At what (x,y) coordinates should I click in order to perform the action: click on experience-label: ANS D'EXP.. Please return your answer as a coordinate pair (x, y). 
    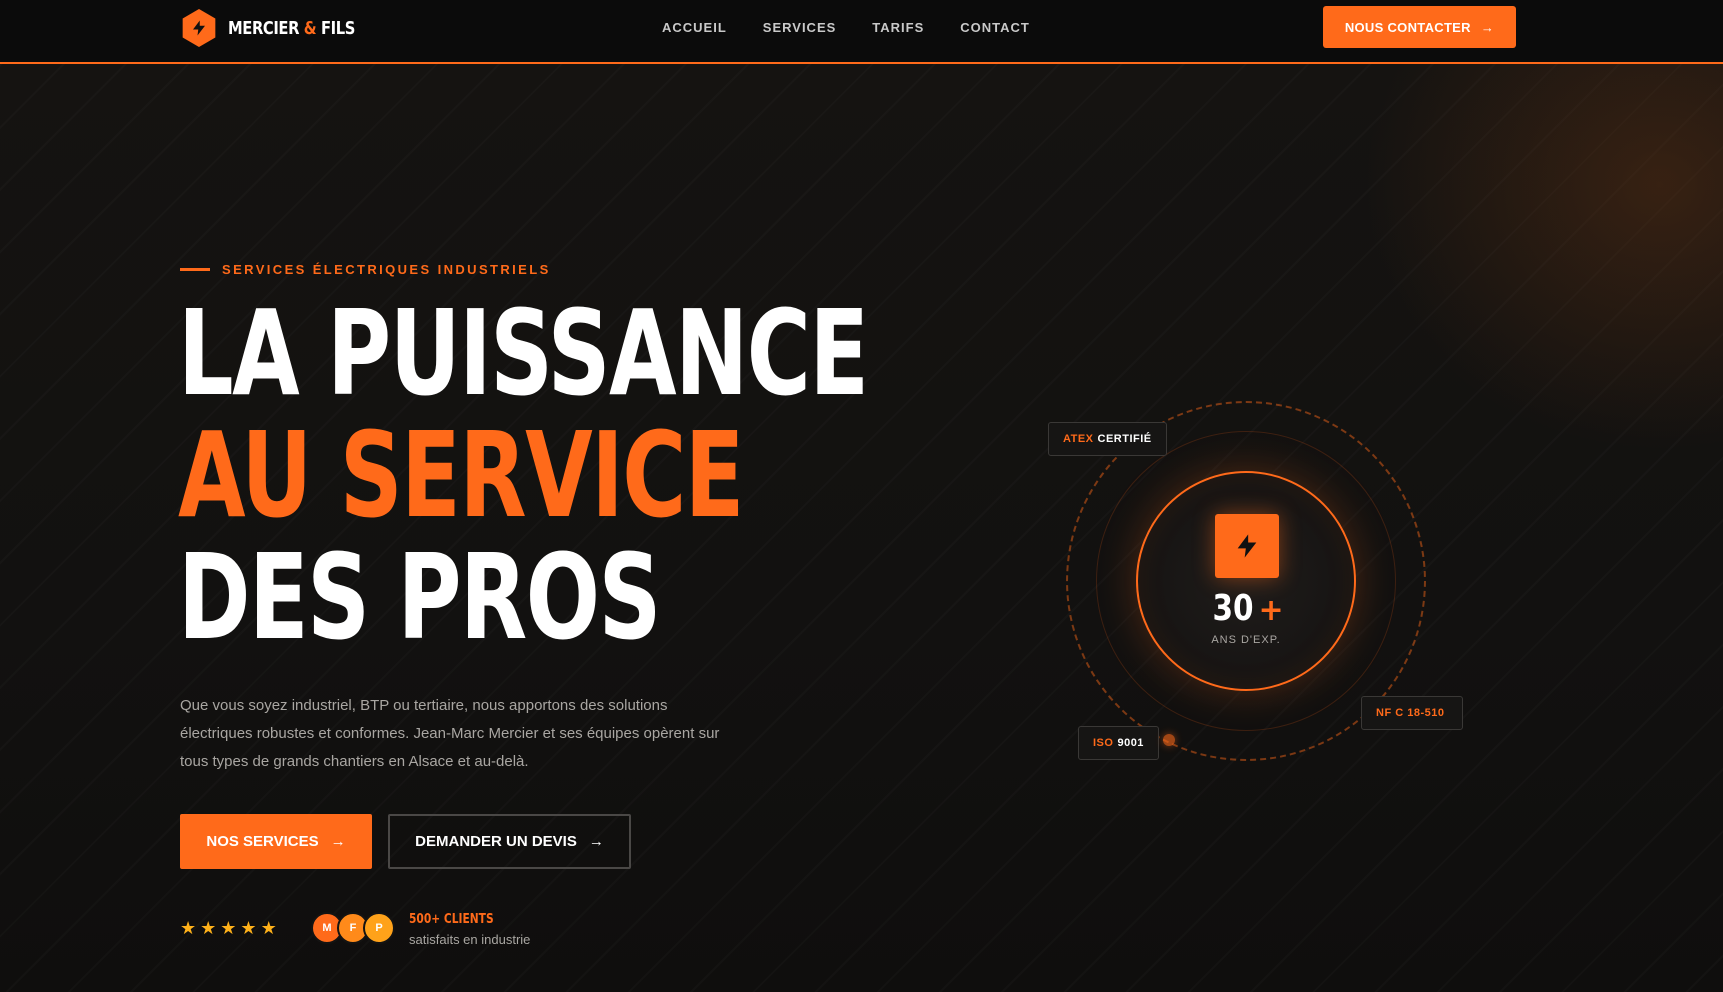
    Looking at the image, I should click on (1246, 640).